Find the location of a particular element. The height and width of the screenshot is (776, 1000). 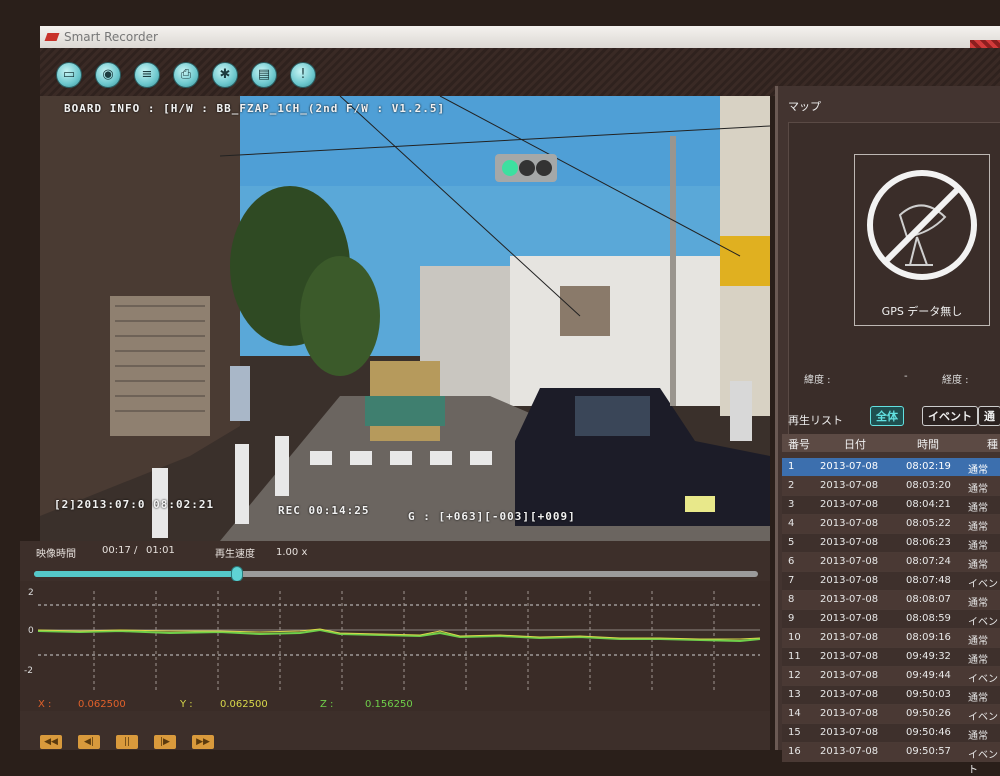

folder-icon: ▭ is located at coordinates (69, 75).